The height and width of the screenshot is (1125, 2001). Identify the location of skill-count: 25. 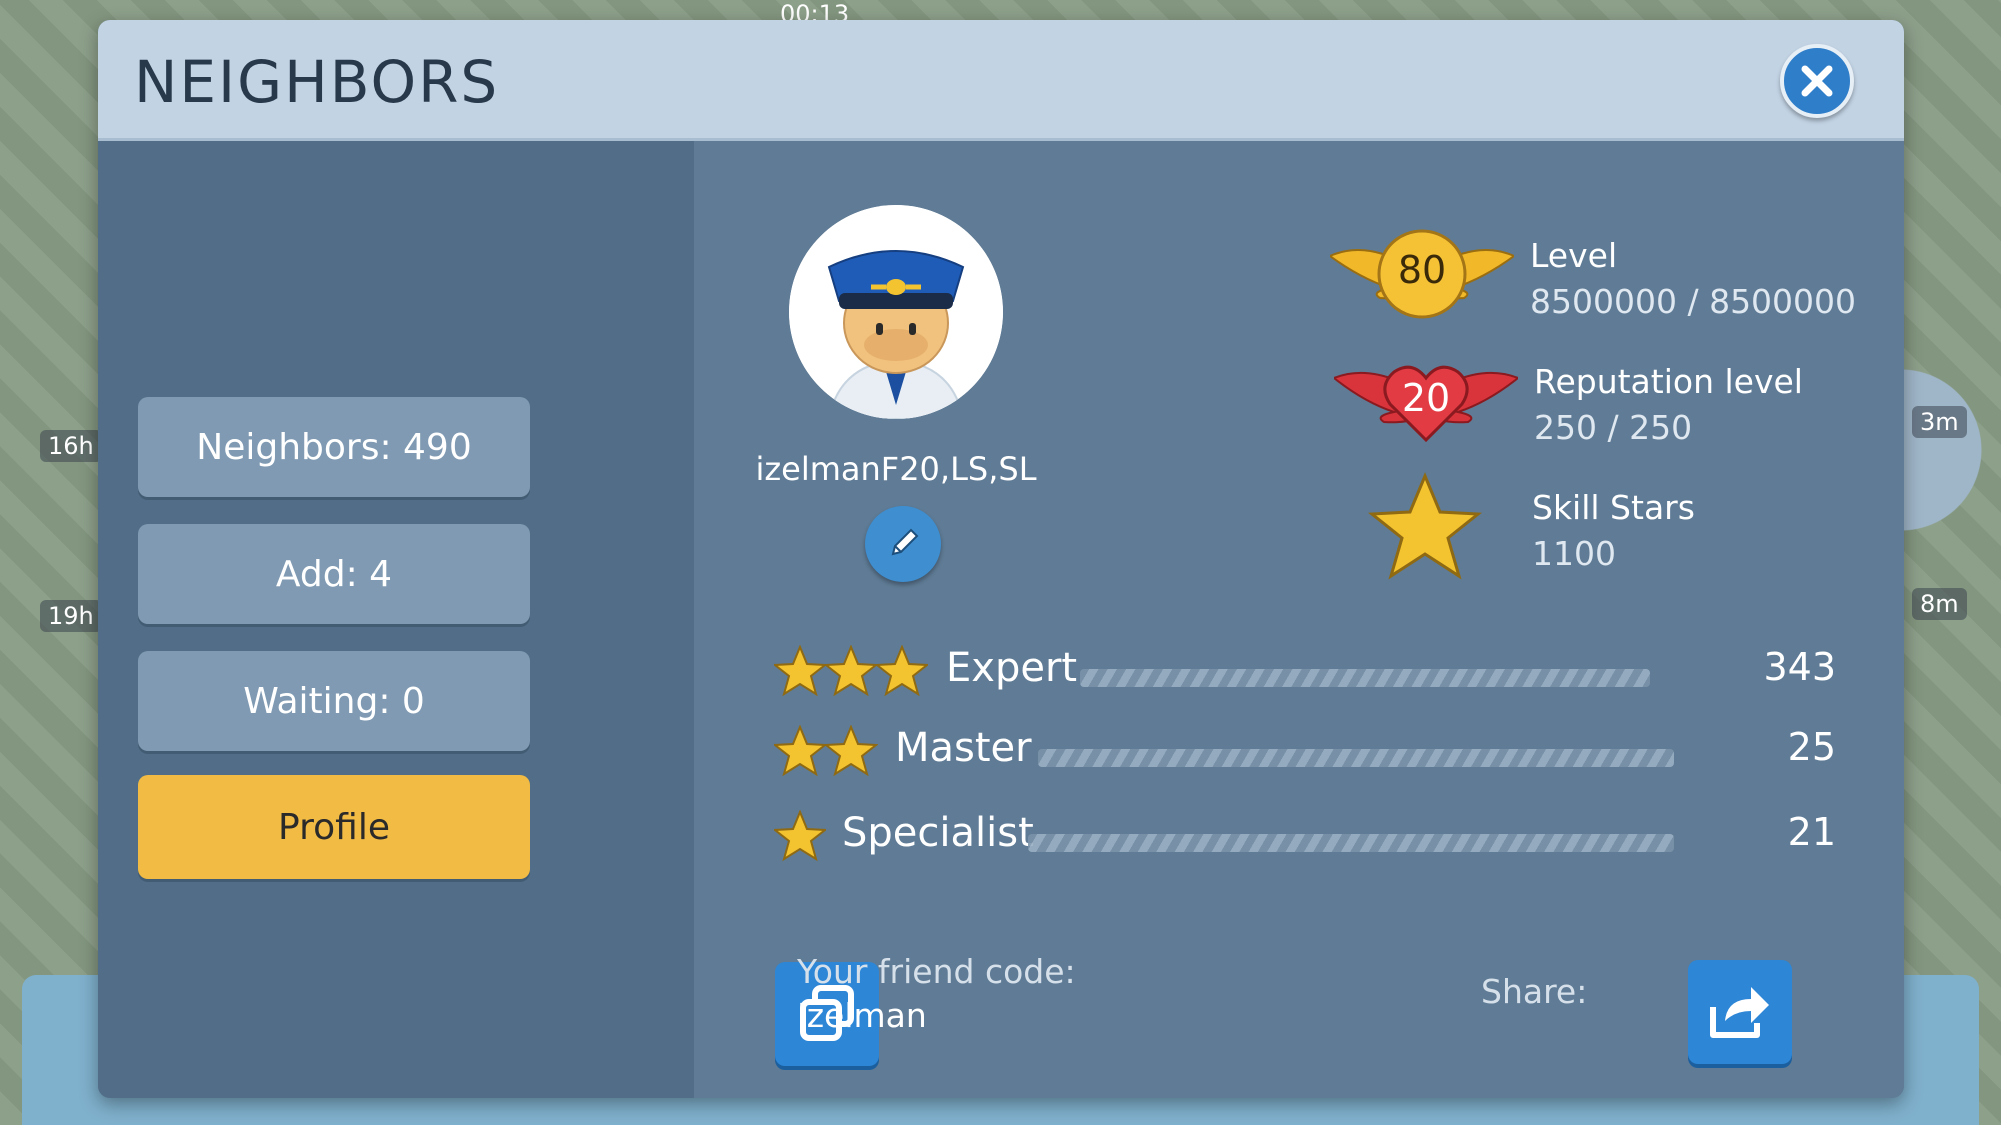
(1811, 747).